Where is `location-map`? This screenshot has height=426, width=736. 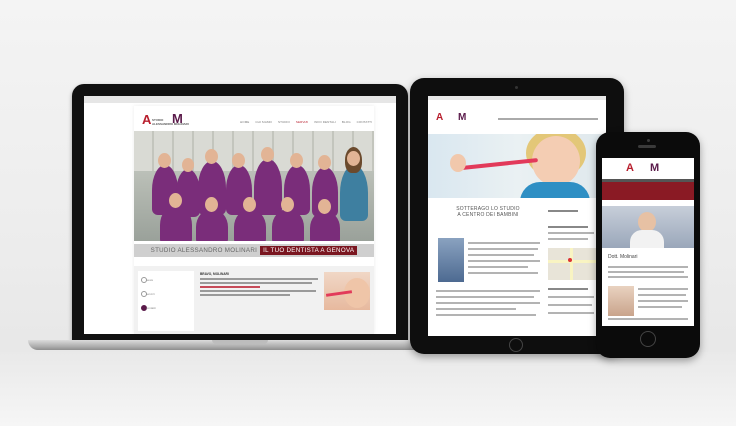 location-map is located at coordinates (574, 264).